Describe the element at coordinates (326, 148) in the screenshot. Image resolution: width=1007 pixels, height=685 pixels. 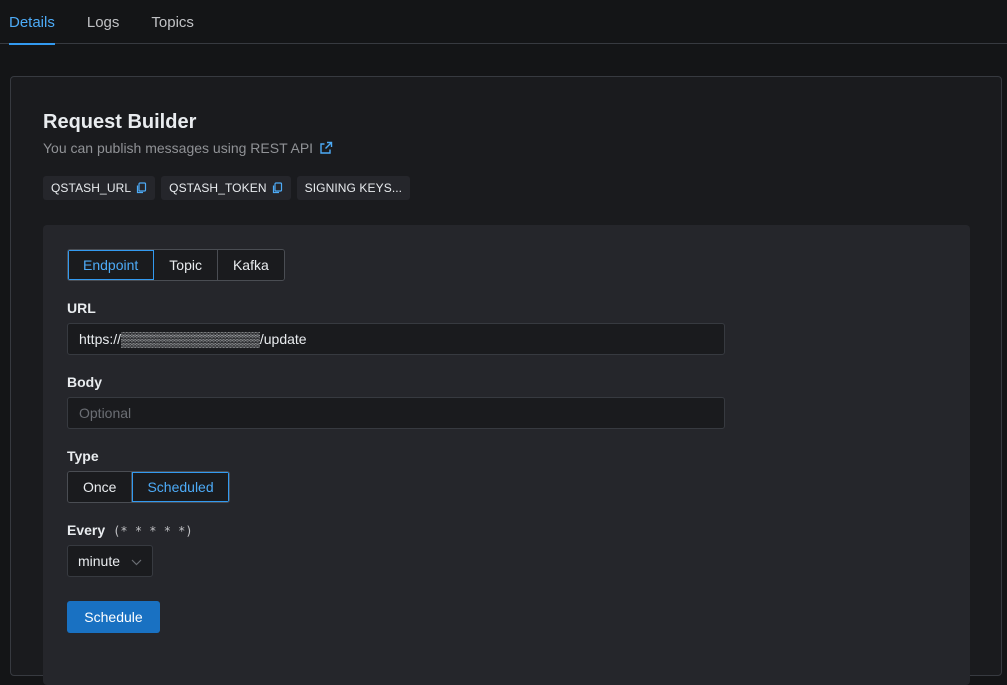
I see `external-link-icon` at that location.